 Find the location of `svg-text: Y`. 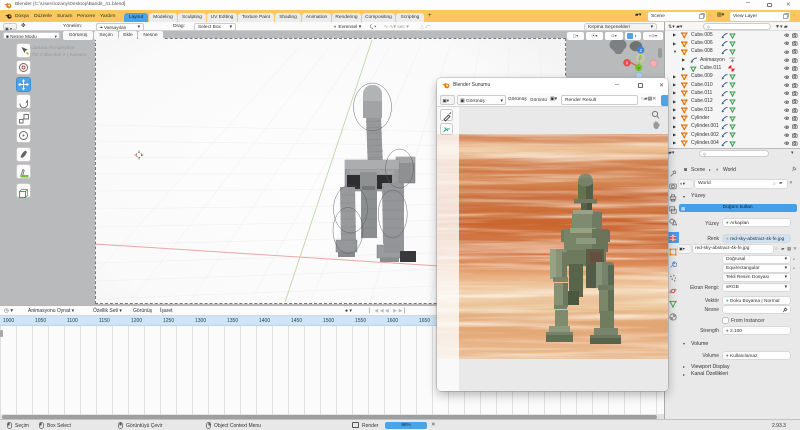

svg-text: Y is located at coordinates (638, 67).